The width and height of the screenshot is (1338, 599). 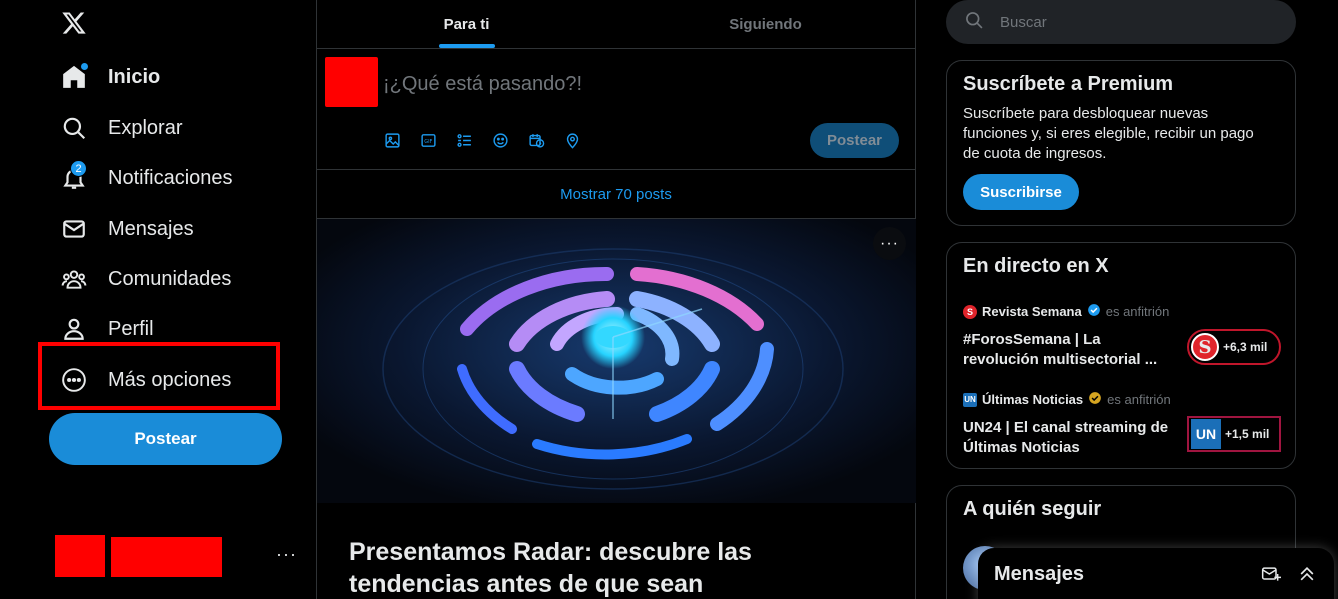 I want to click on mail-icon, so click(x=74, y=229).